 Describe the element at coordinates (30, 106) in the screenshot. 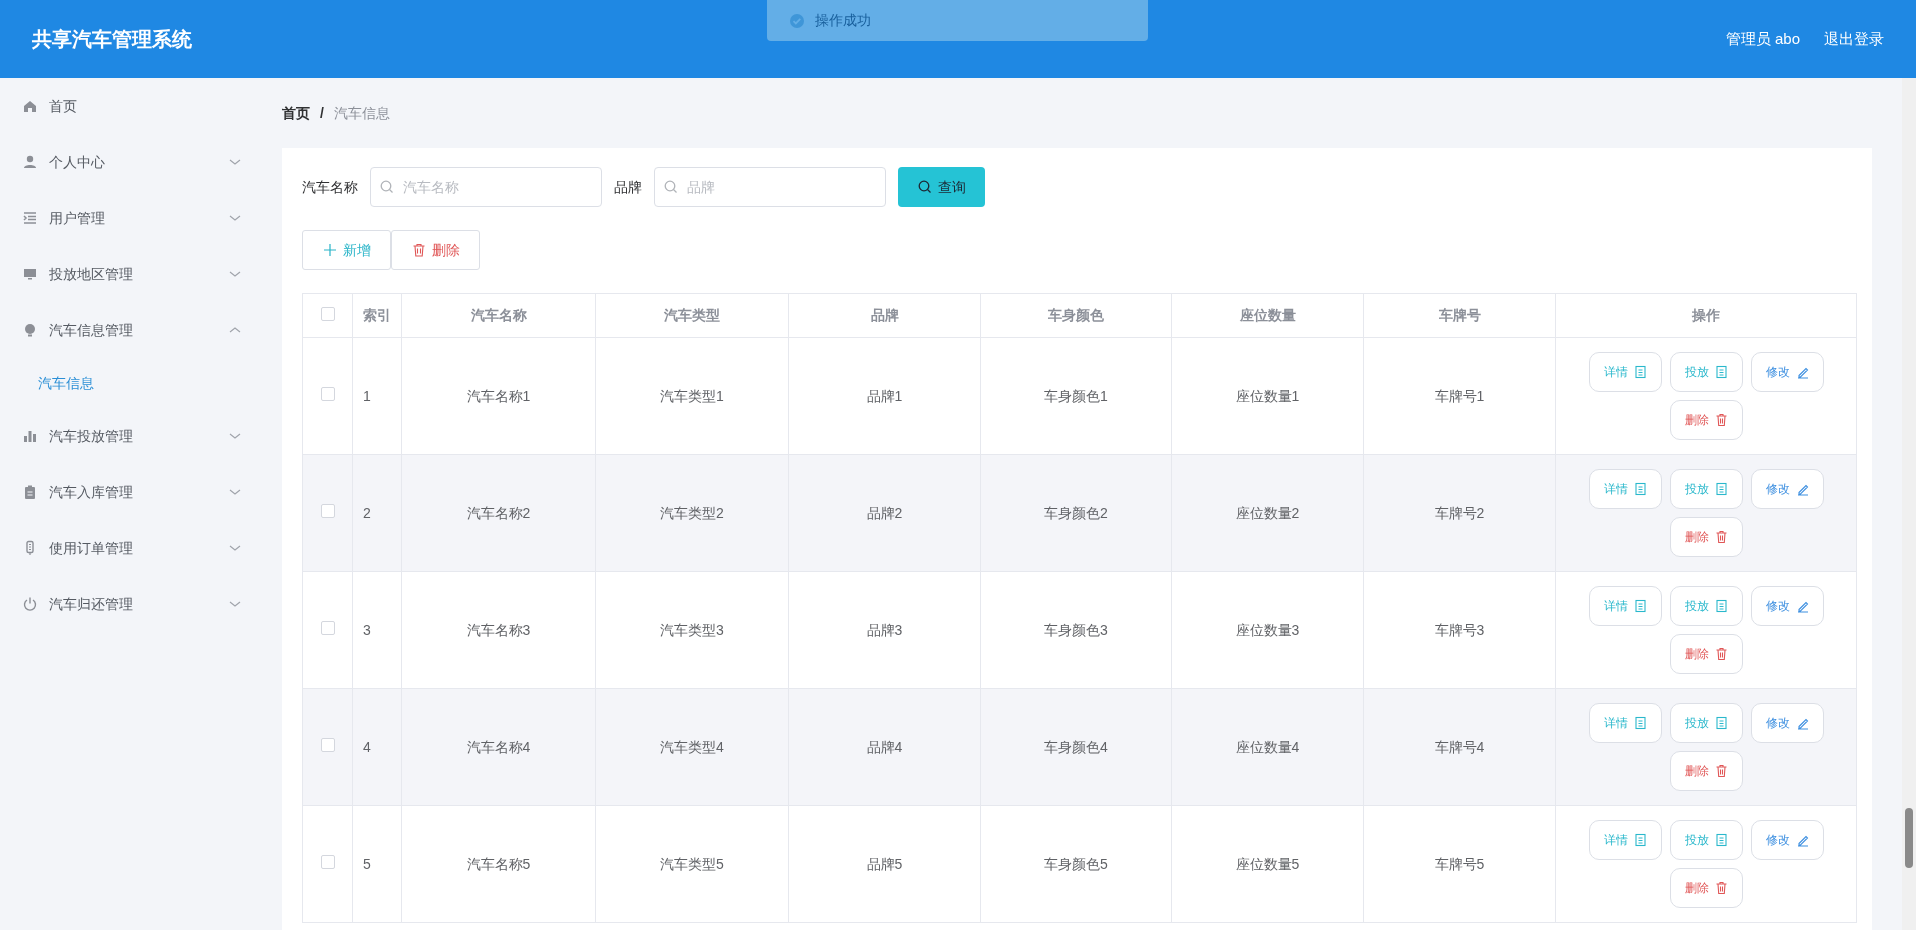

I see `home-icon` at that location.